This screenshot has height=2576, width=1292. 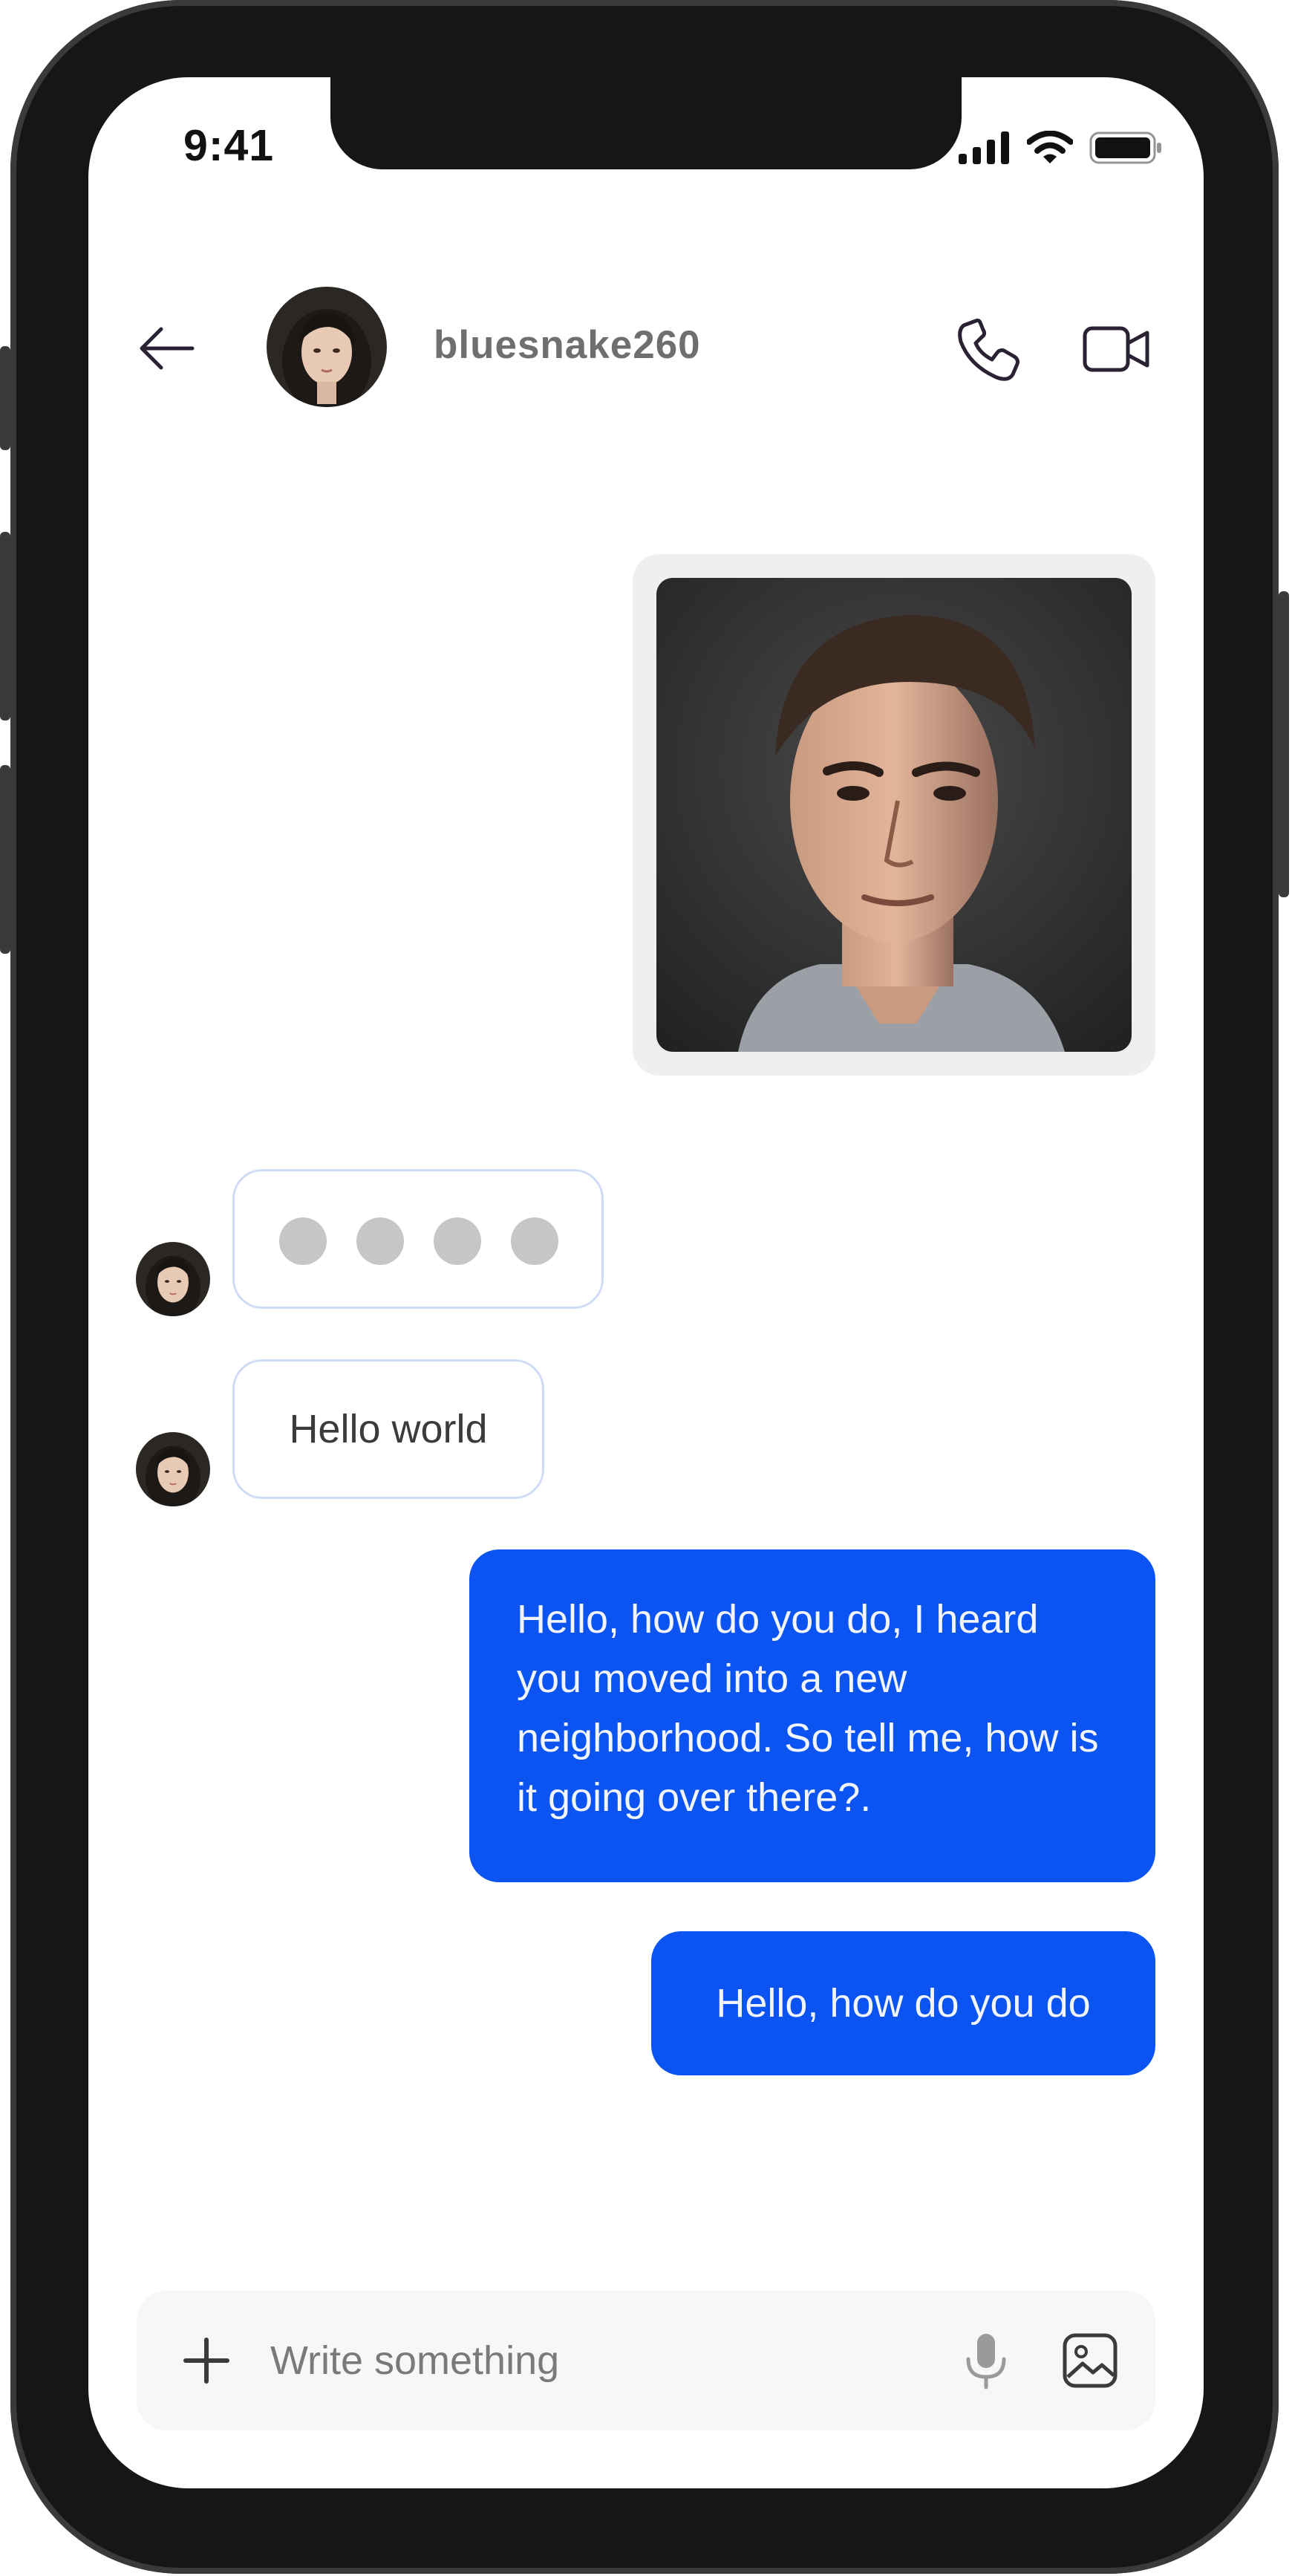 What do you see at coordinates (327, 347) in the screenshot?
I see `contact-avatar` at bounding box center [327, 347].